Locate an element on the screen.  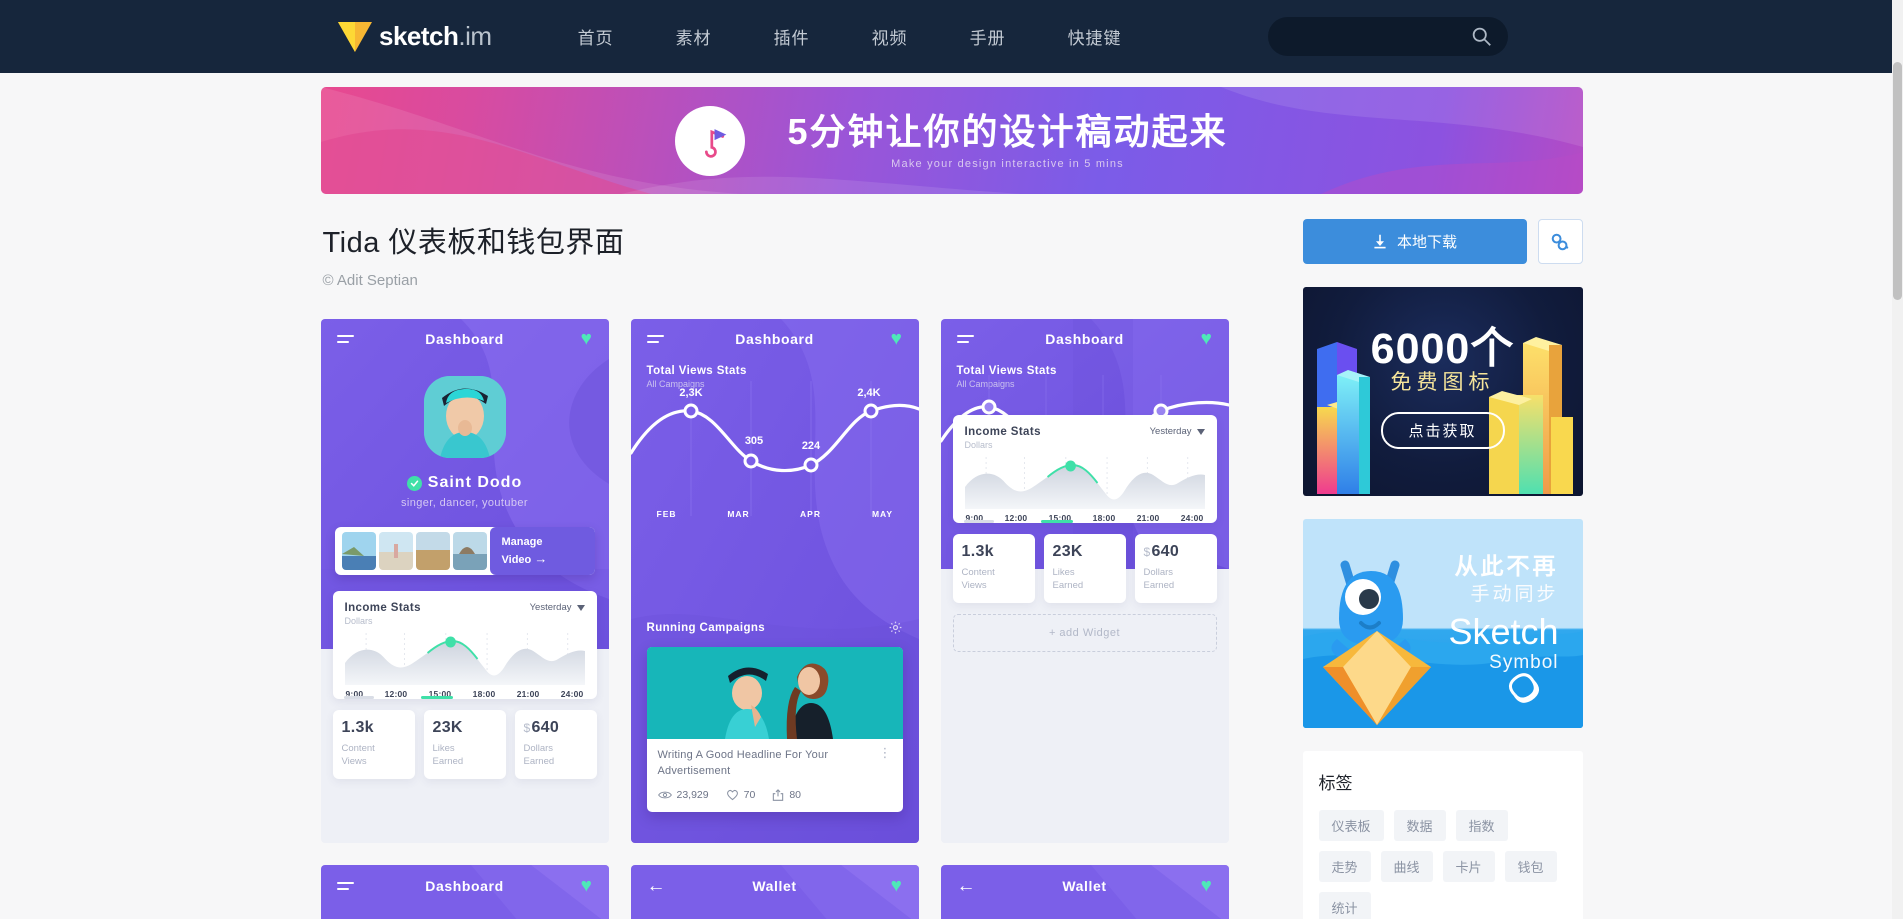
income-time-axis: 9:00 12:00 15:00 18:00 21:00 24:00 is located at coordinates (1085, 516).